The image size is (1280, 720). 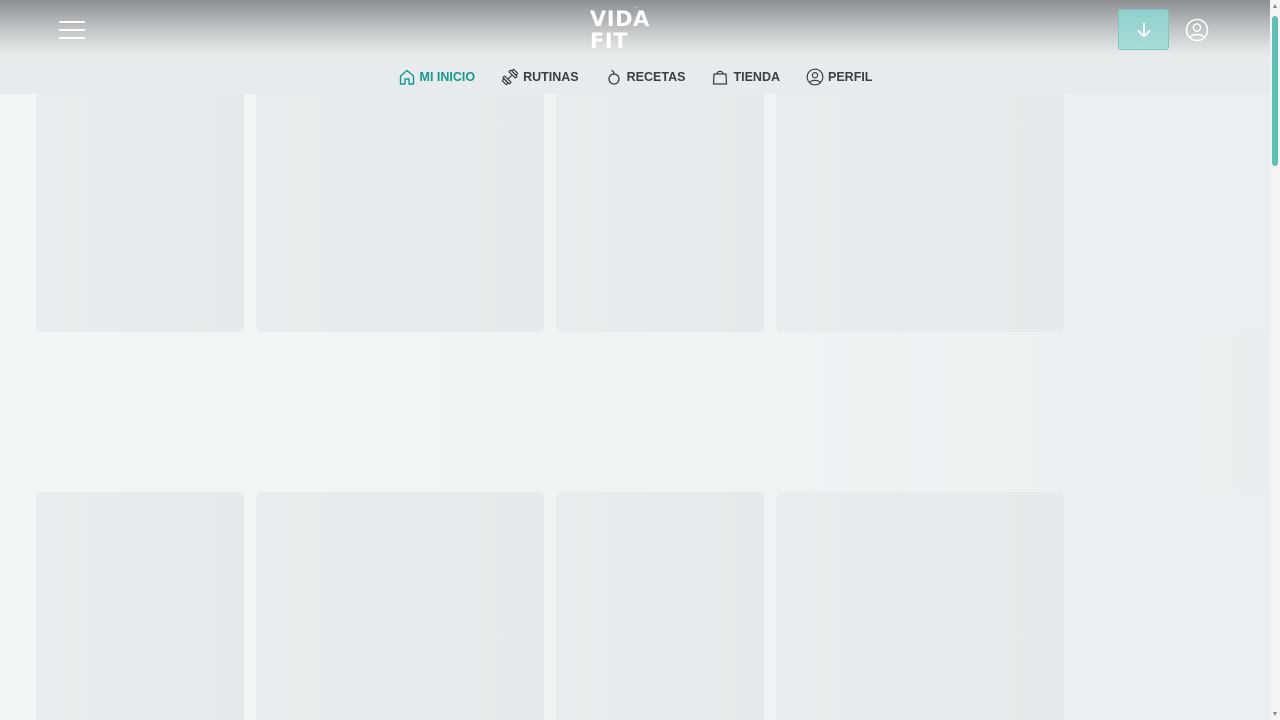 What do you see at coordinates (447, 77) in the screenshot?
I see `nav-item-label: MI INICIO` at bounding box center [447, 77].